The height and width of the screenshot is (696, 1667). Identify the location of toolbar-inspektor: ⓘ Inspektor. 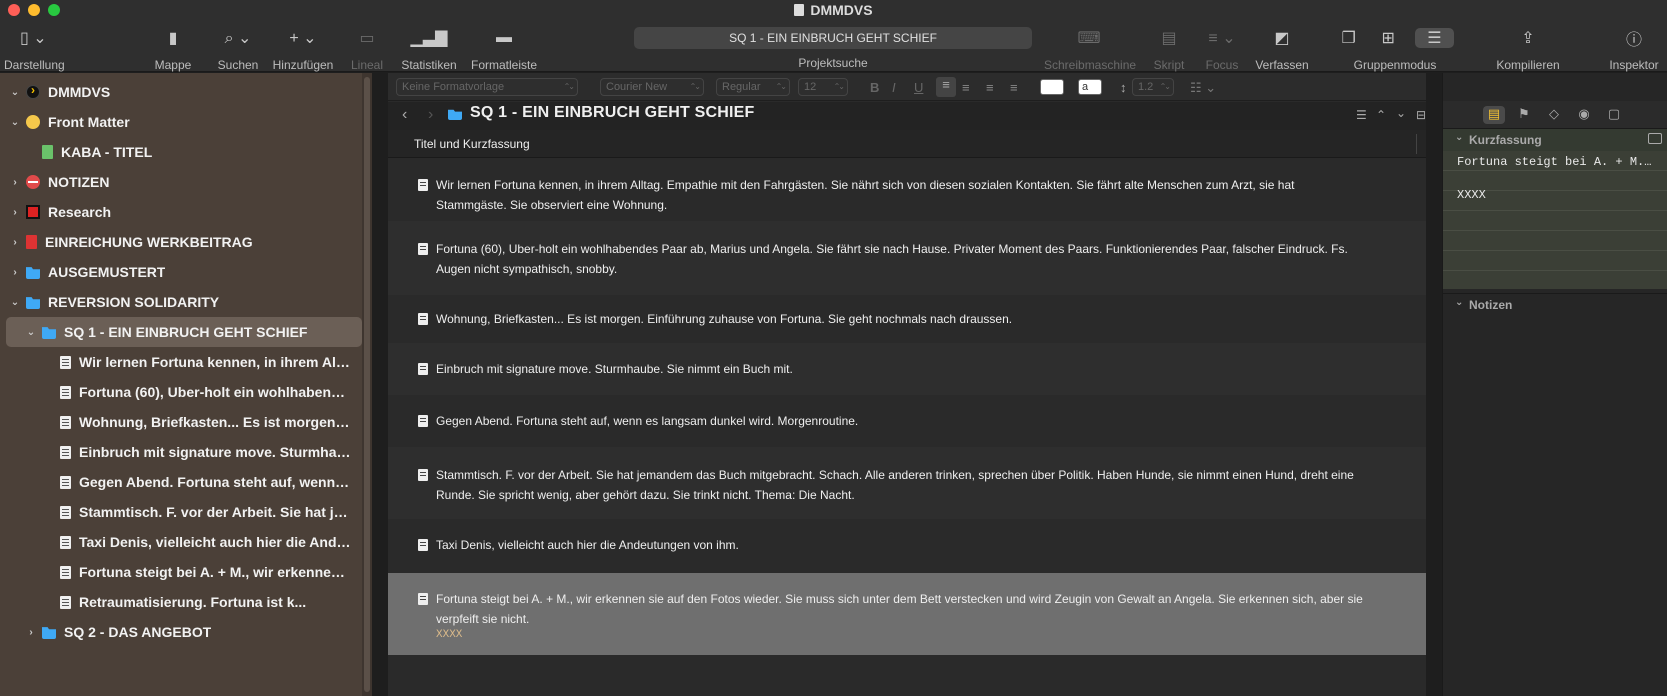
(1634, 49).